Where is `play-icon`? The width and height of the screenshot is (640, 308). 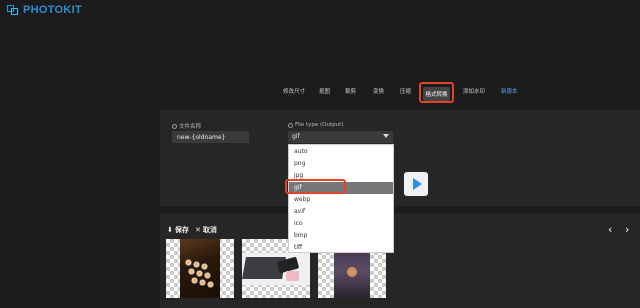 play-icon is located at coordinates (417, 184).